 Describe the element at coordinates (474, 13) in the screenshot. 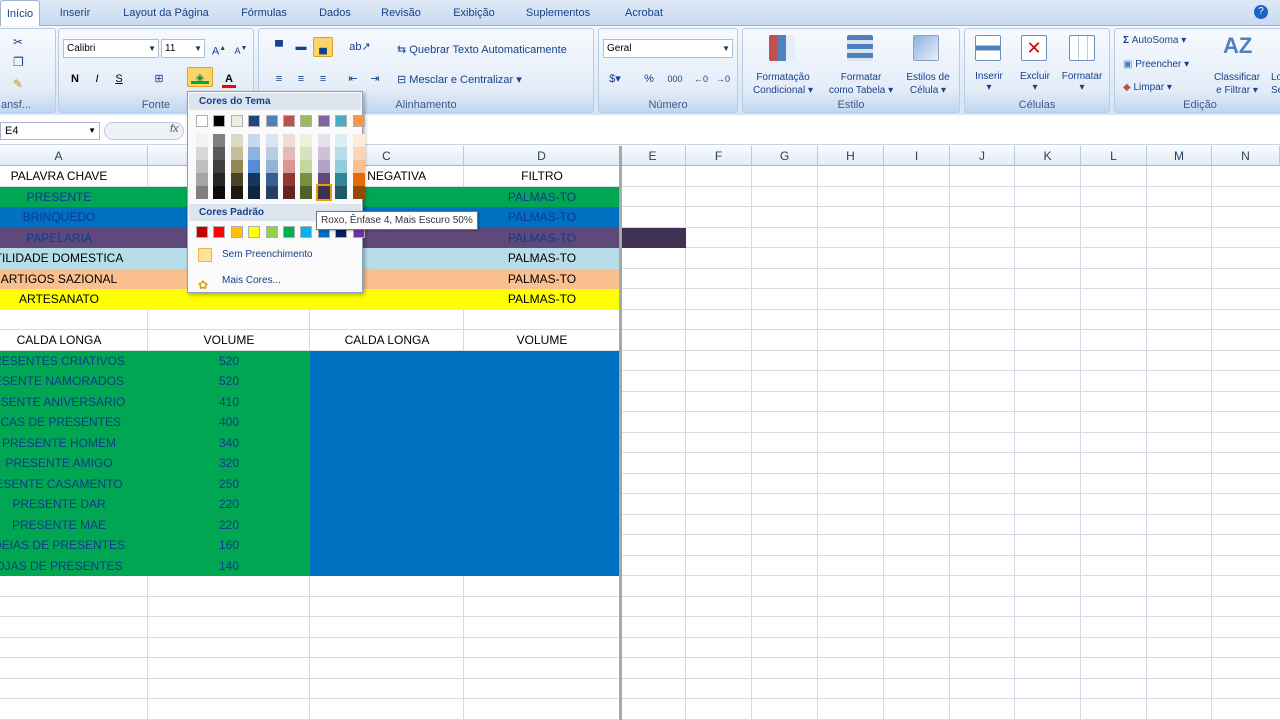

I see `tab-exibicao: Exibição` at that location.